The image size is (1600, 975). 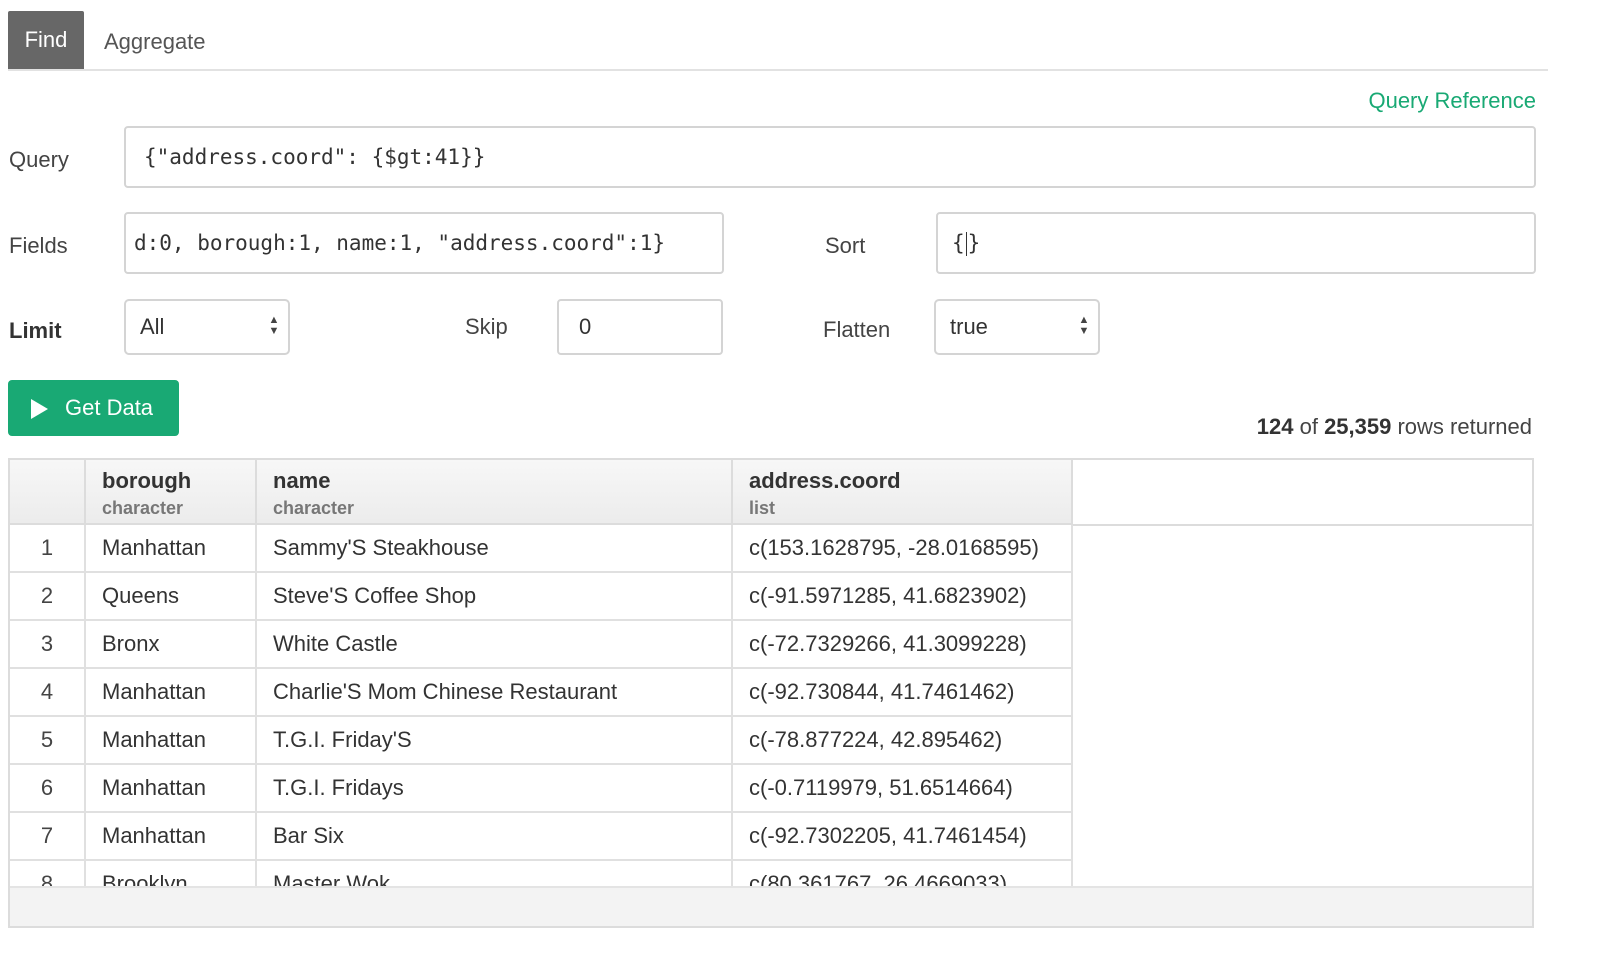 I want to click on cell-name: T.G.I. Friday'S, so click(x=494, y=740).